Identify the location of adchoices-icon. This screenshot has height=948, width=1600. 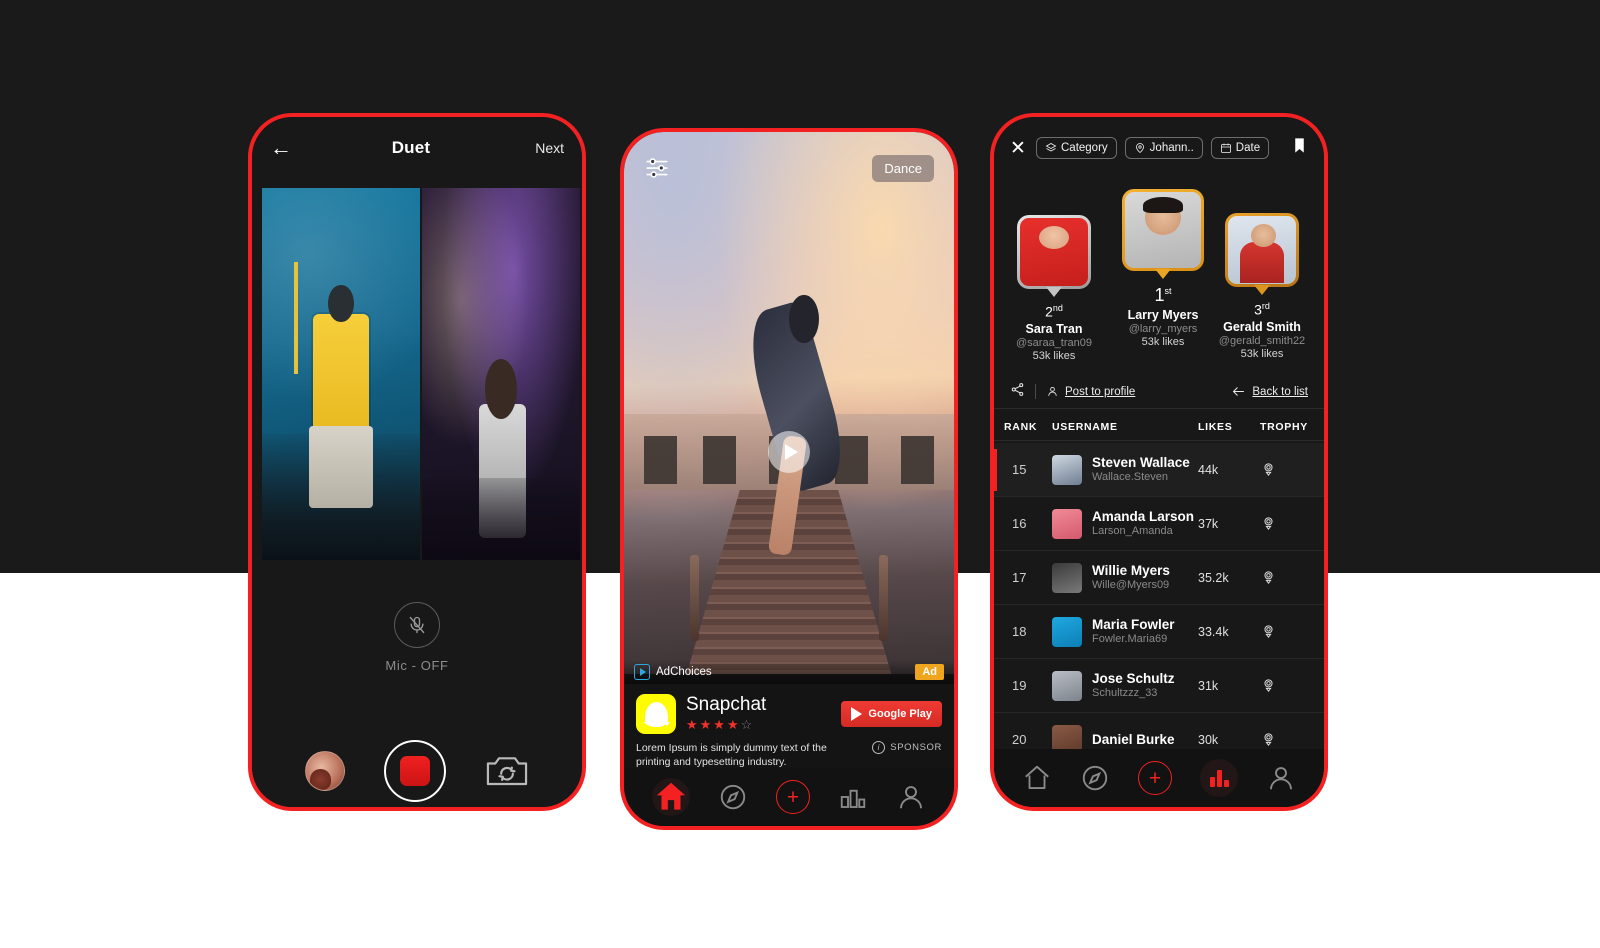
(642, 672).